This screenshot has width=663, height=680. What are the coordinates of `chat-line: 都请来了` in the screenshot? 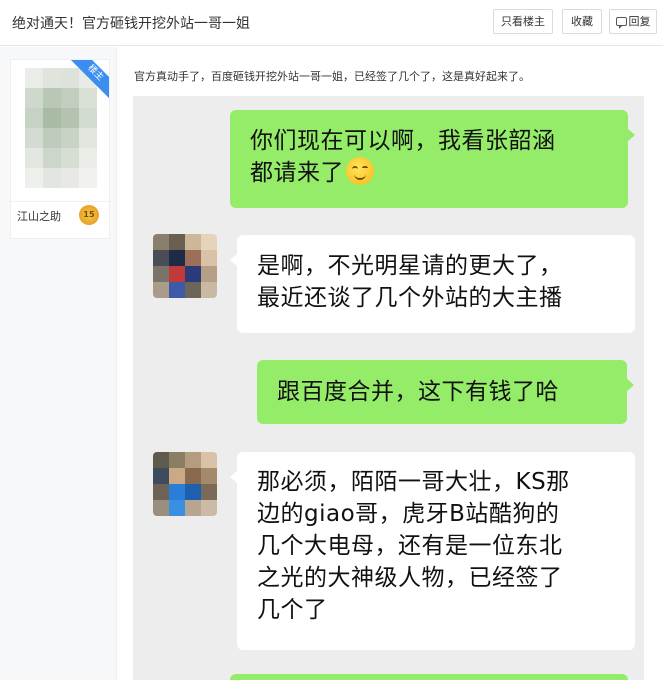 It's located at (297, 173).